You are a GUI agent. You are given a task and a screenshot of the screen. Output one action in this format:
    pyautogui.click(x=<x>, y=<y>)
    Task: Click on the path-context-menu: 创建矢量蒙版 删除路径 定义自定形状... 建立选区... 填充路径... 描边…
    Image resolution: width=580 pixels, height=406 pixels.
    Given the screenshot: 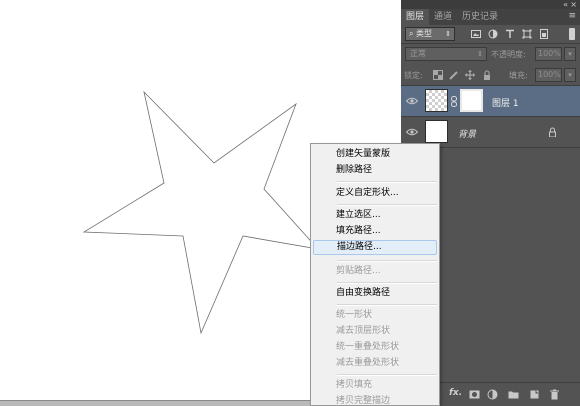 What is the action you would take?
    pyautogui.click(x=375, y=274)
    